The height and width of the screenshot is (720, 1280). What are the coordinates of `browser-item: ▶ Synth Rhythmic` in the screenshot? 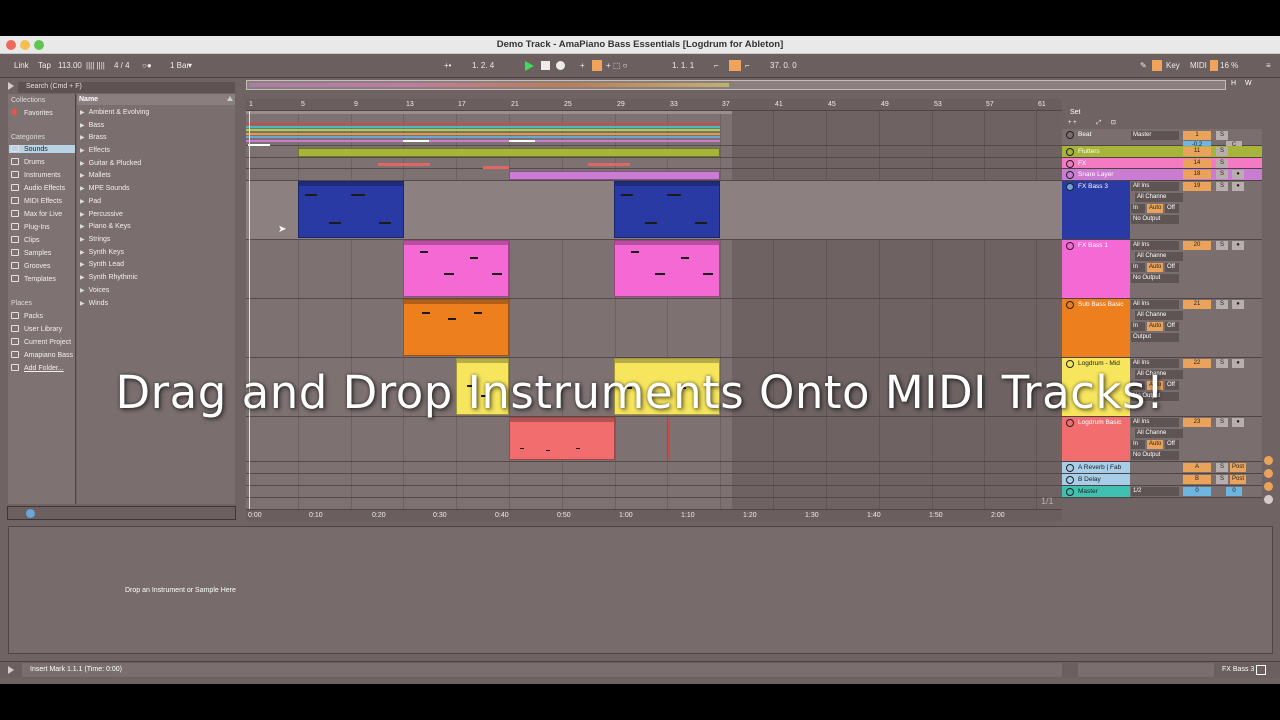 It's located at (109, 277).